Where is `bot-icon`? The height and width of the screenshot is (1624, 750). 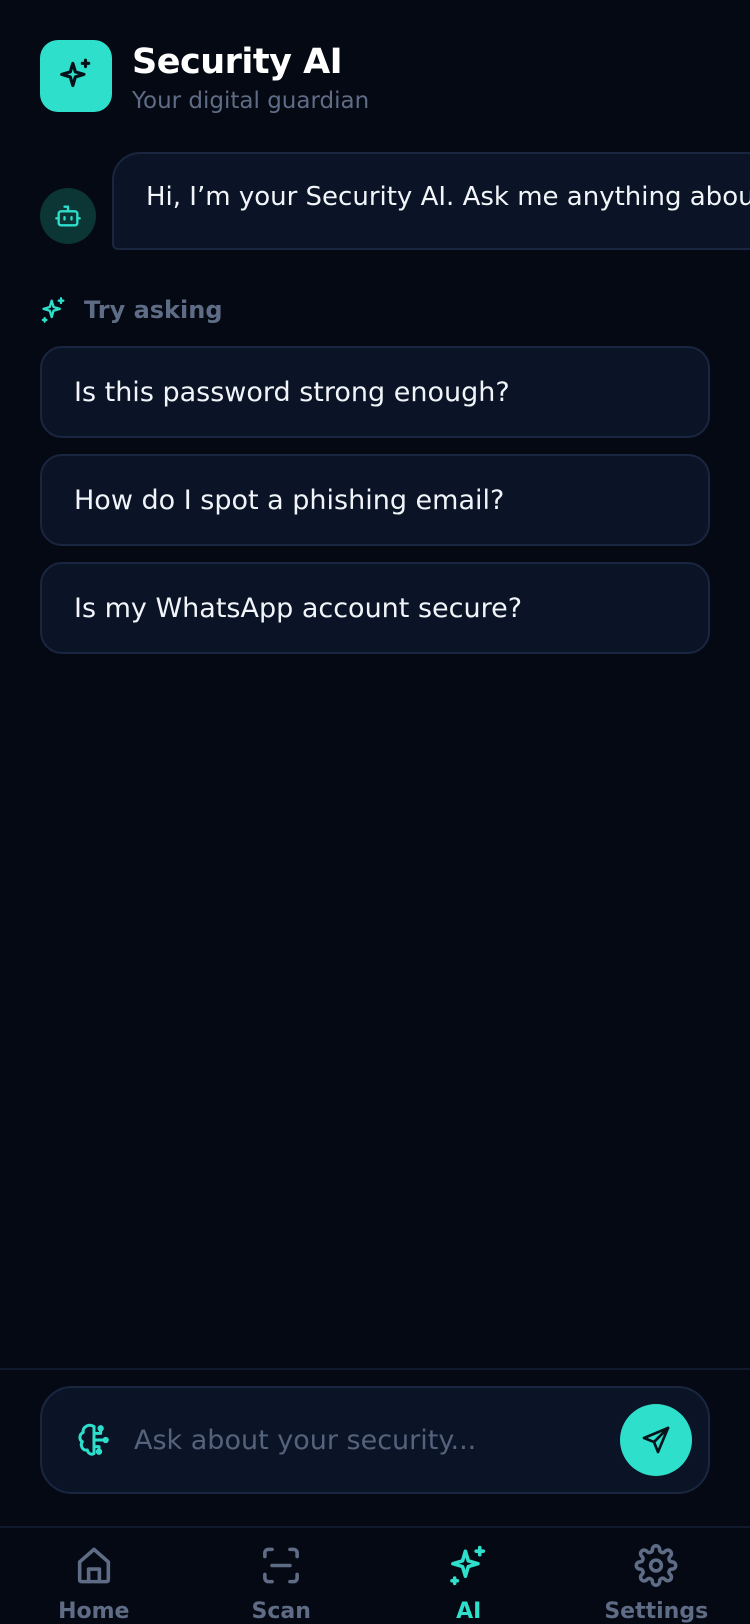 bot-icon is located at coordinates (68, 216).